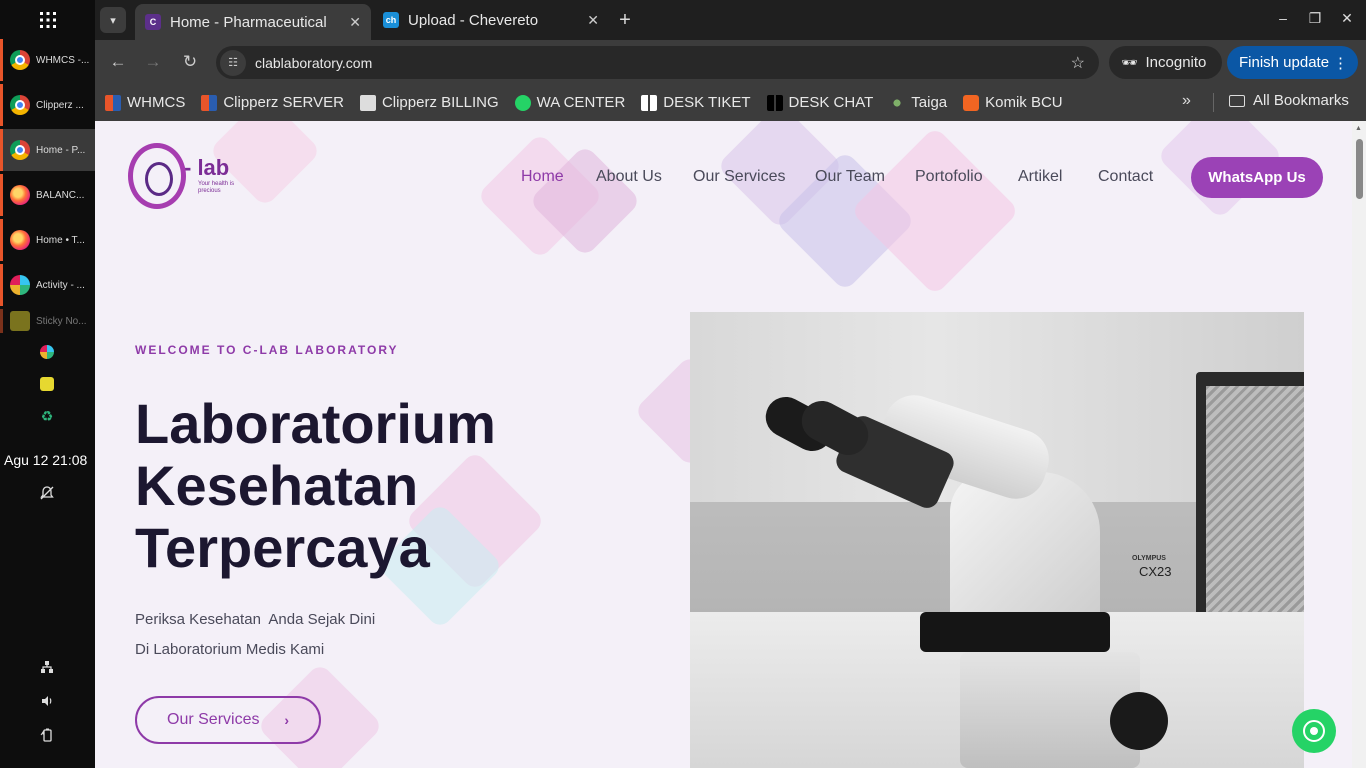 The height and width of the screenshot is (768, 1366). What do you see at coordinates (1149, 558) in the screenshot?
I see `photo-brand-label: OLYMPUS` at bounding box center [1149, 558].